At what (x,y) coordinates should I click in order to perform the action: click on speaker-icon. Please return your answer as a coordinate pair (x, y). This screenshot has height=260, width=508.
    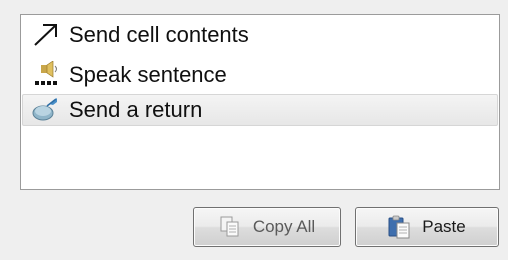
    Looking at the image, I should click on (46, 75).